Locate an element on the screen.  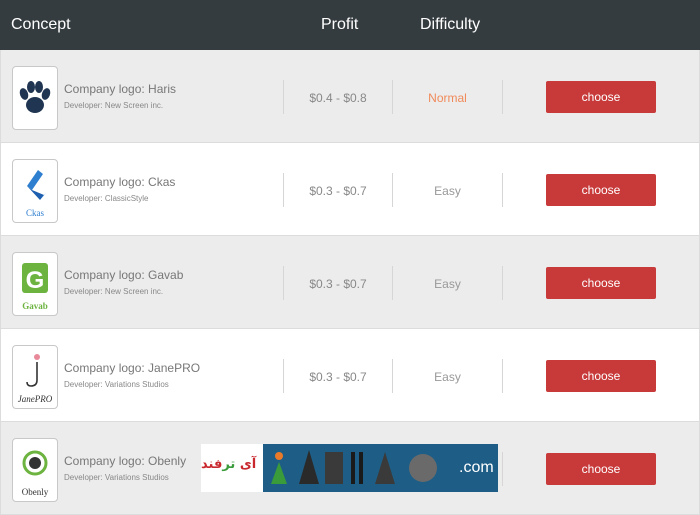
concept-developer: Developer: ClassicStyle is located at coordinates (106, 198).